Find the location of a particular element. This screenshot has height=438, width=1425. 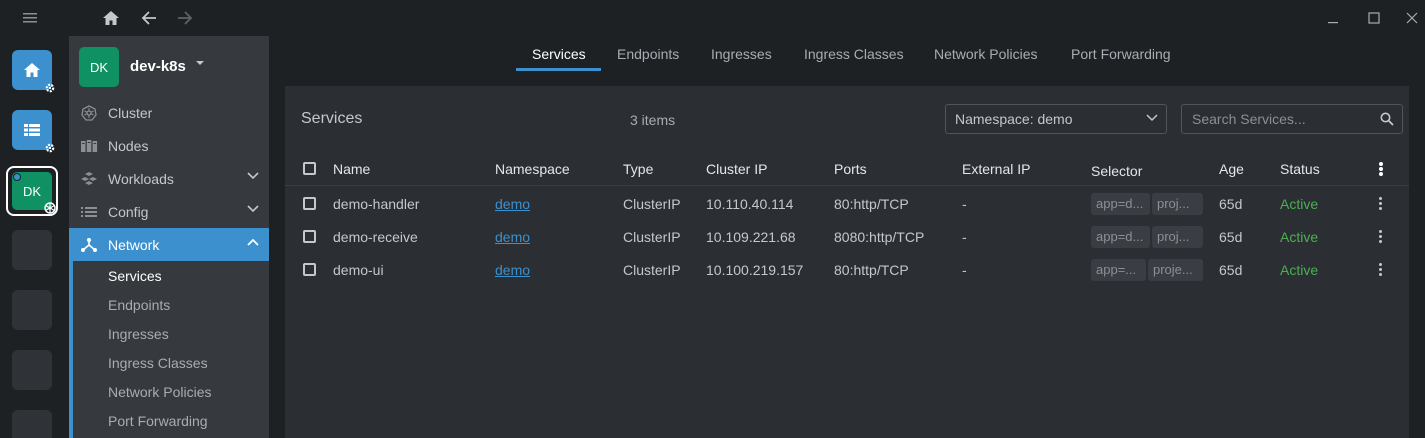

column-header-namespace: Namespace is located at coordinates (532, 169).